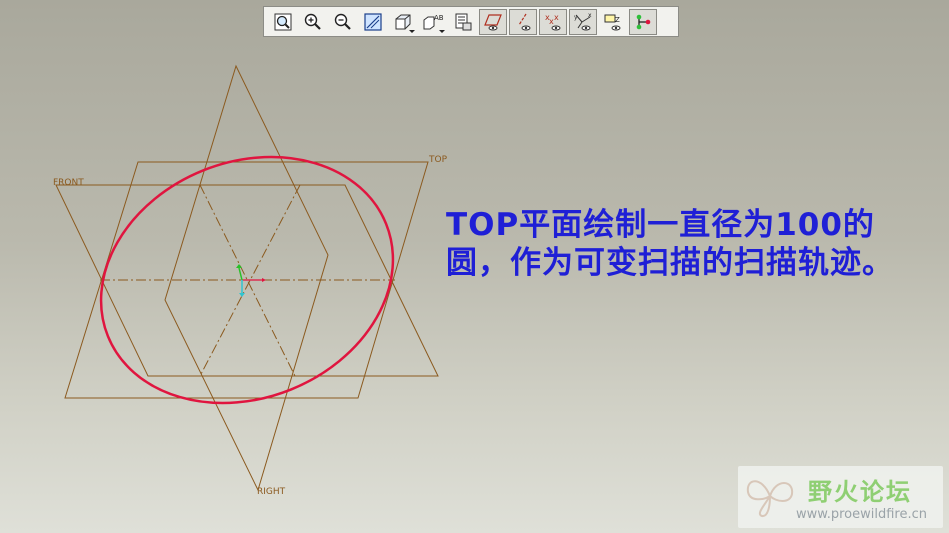 This screenshot has width=949, height=533. I want to click on view-manager-icon, so click(463, 21).